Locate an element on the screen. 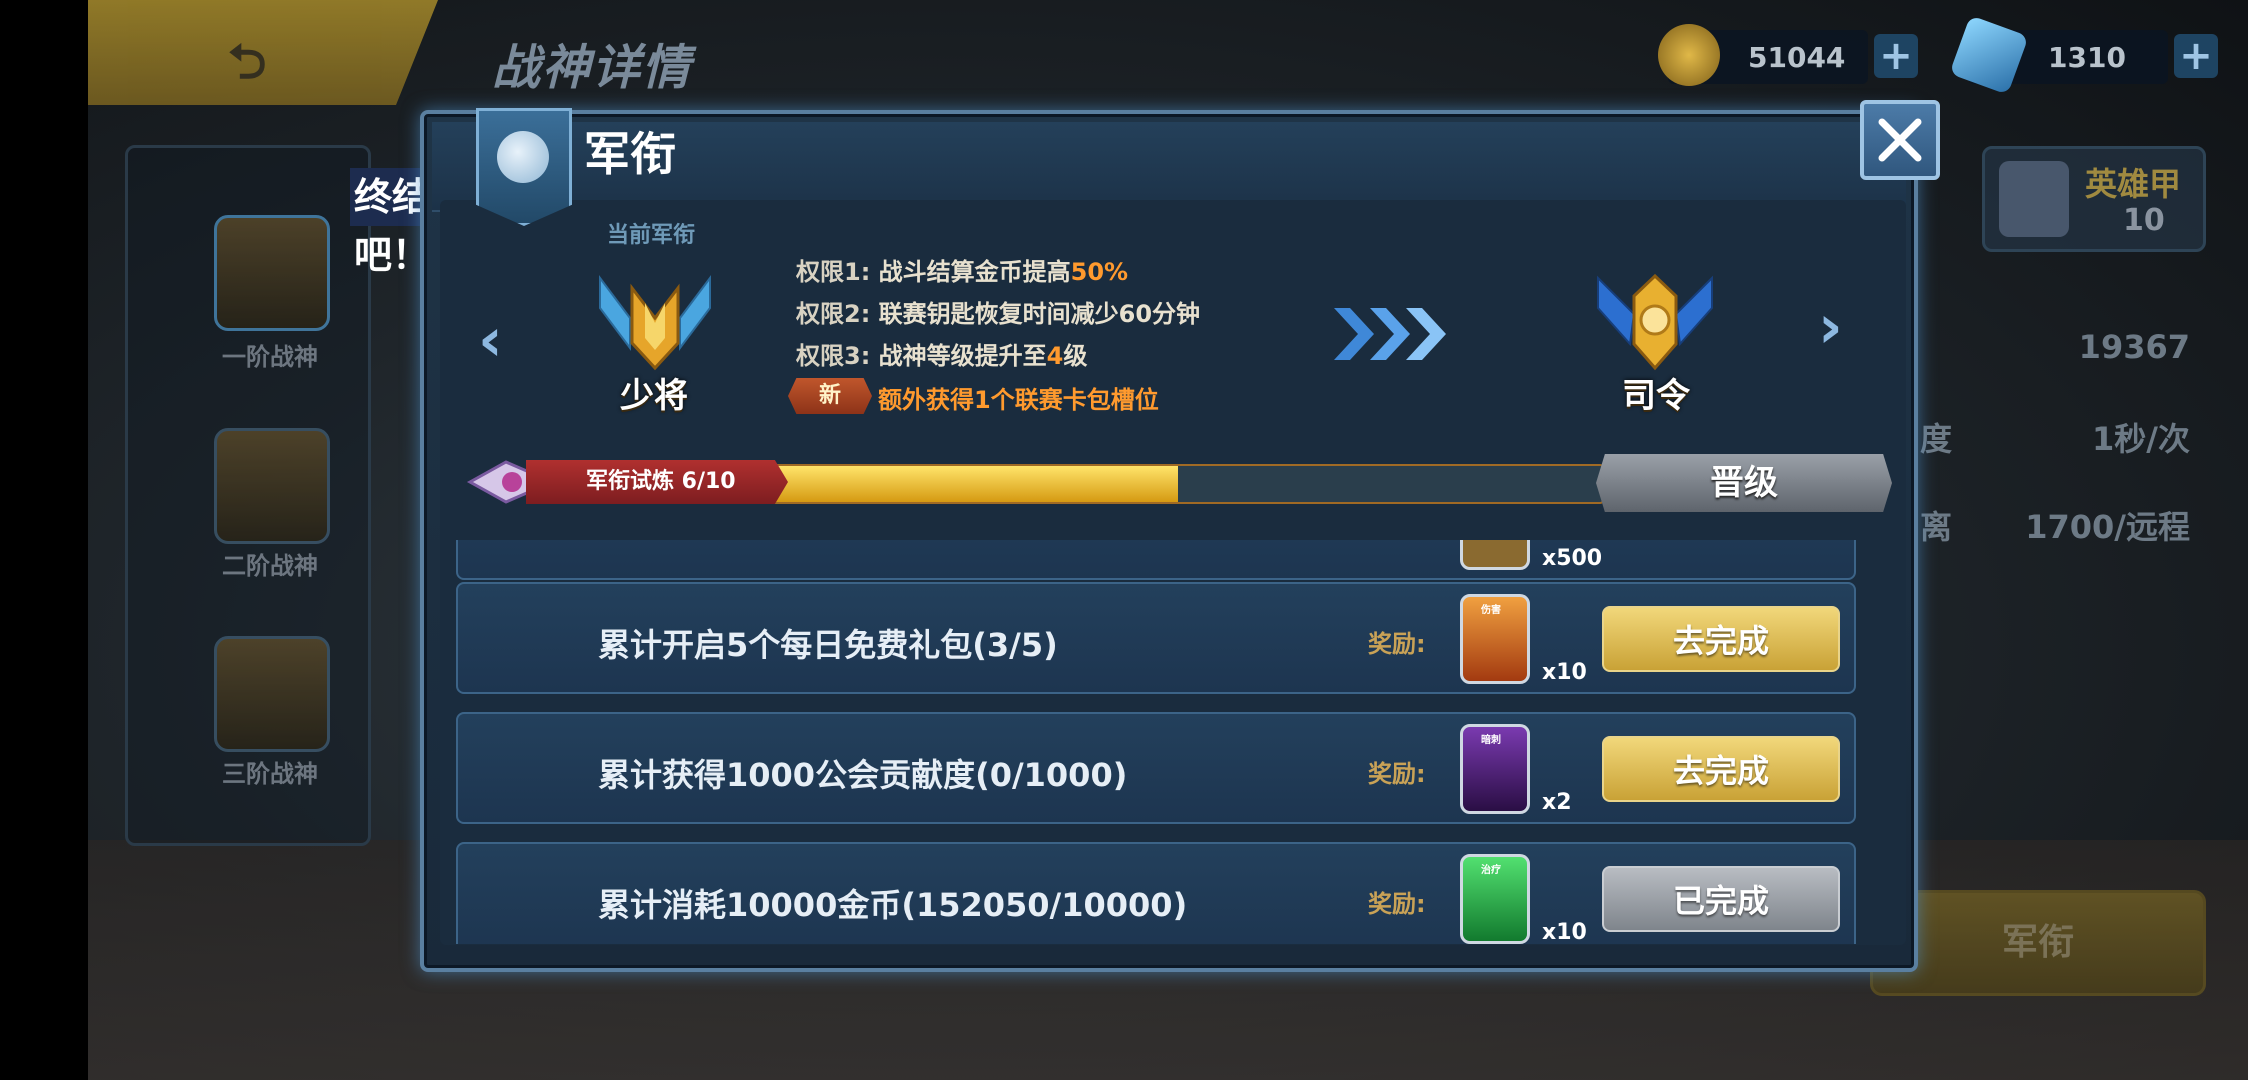  rank-badge-icon is located at coordinates (524, 167).